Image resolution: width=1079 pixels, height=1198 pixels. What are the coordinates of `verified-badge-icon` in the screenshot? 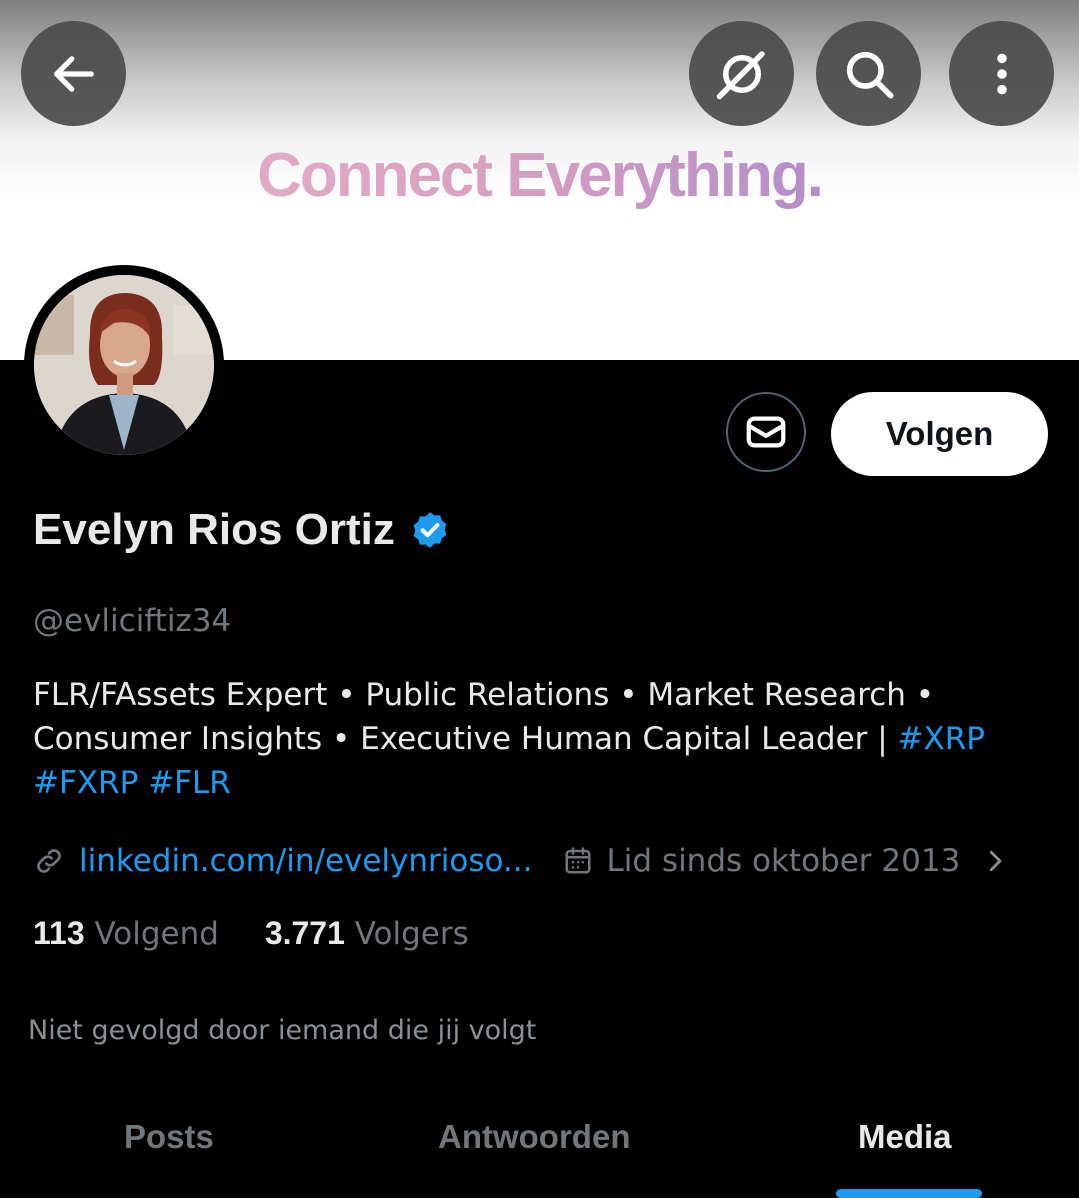 It's located at (430, 530).